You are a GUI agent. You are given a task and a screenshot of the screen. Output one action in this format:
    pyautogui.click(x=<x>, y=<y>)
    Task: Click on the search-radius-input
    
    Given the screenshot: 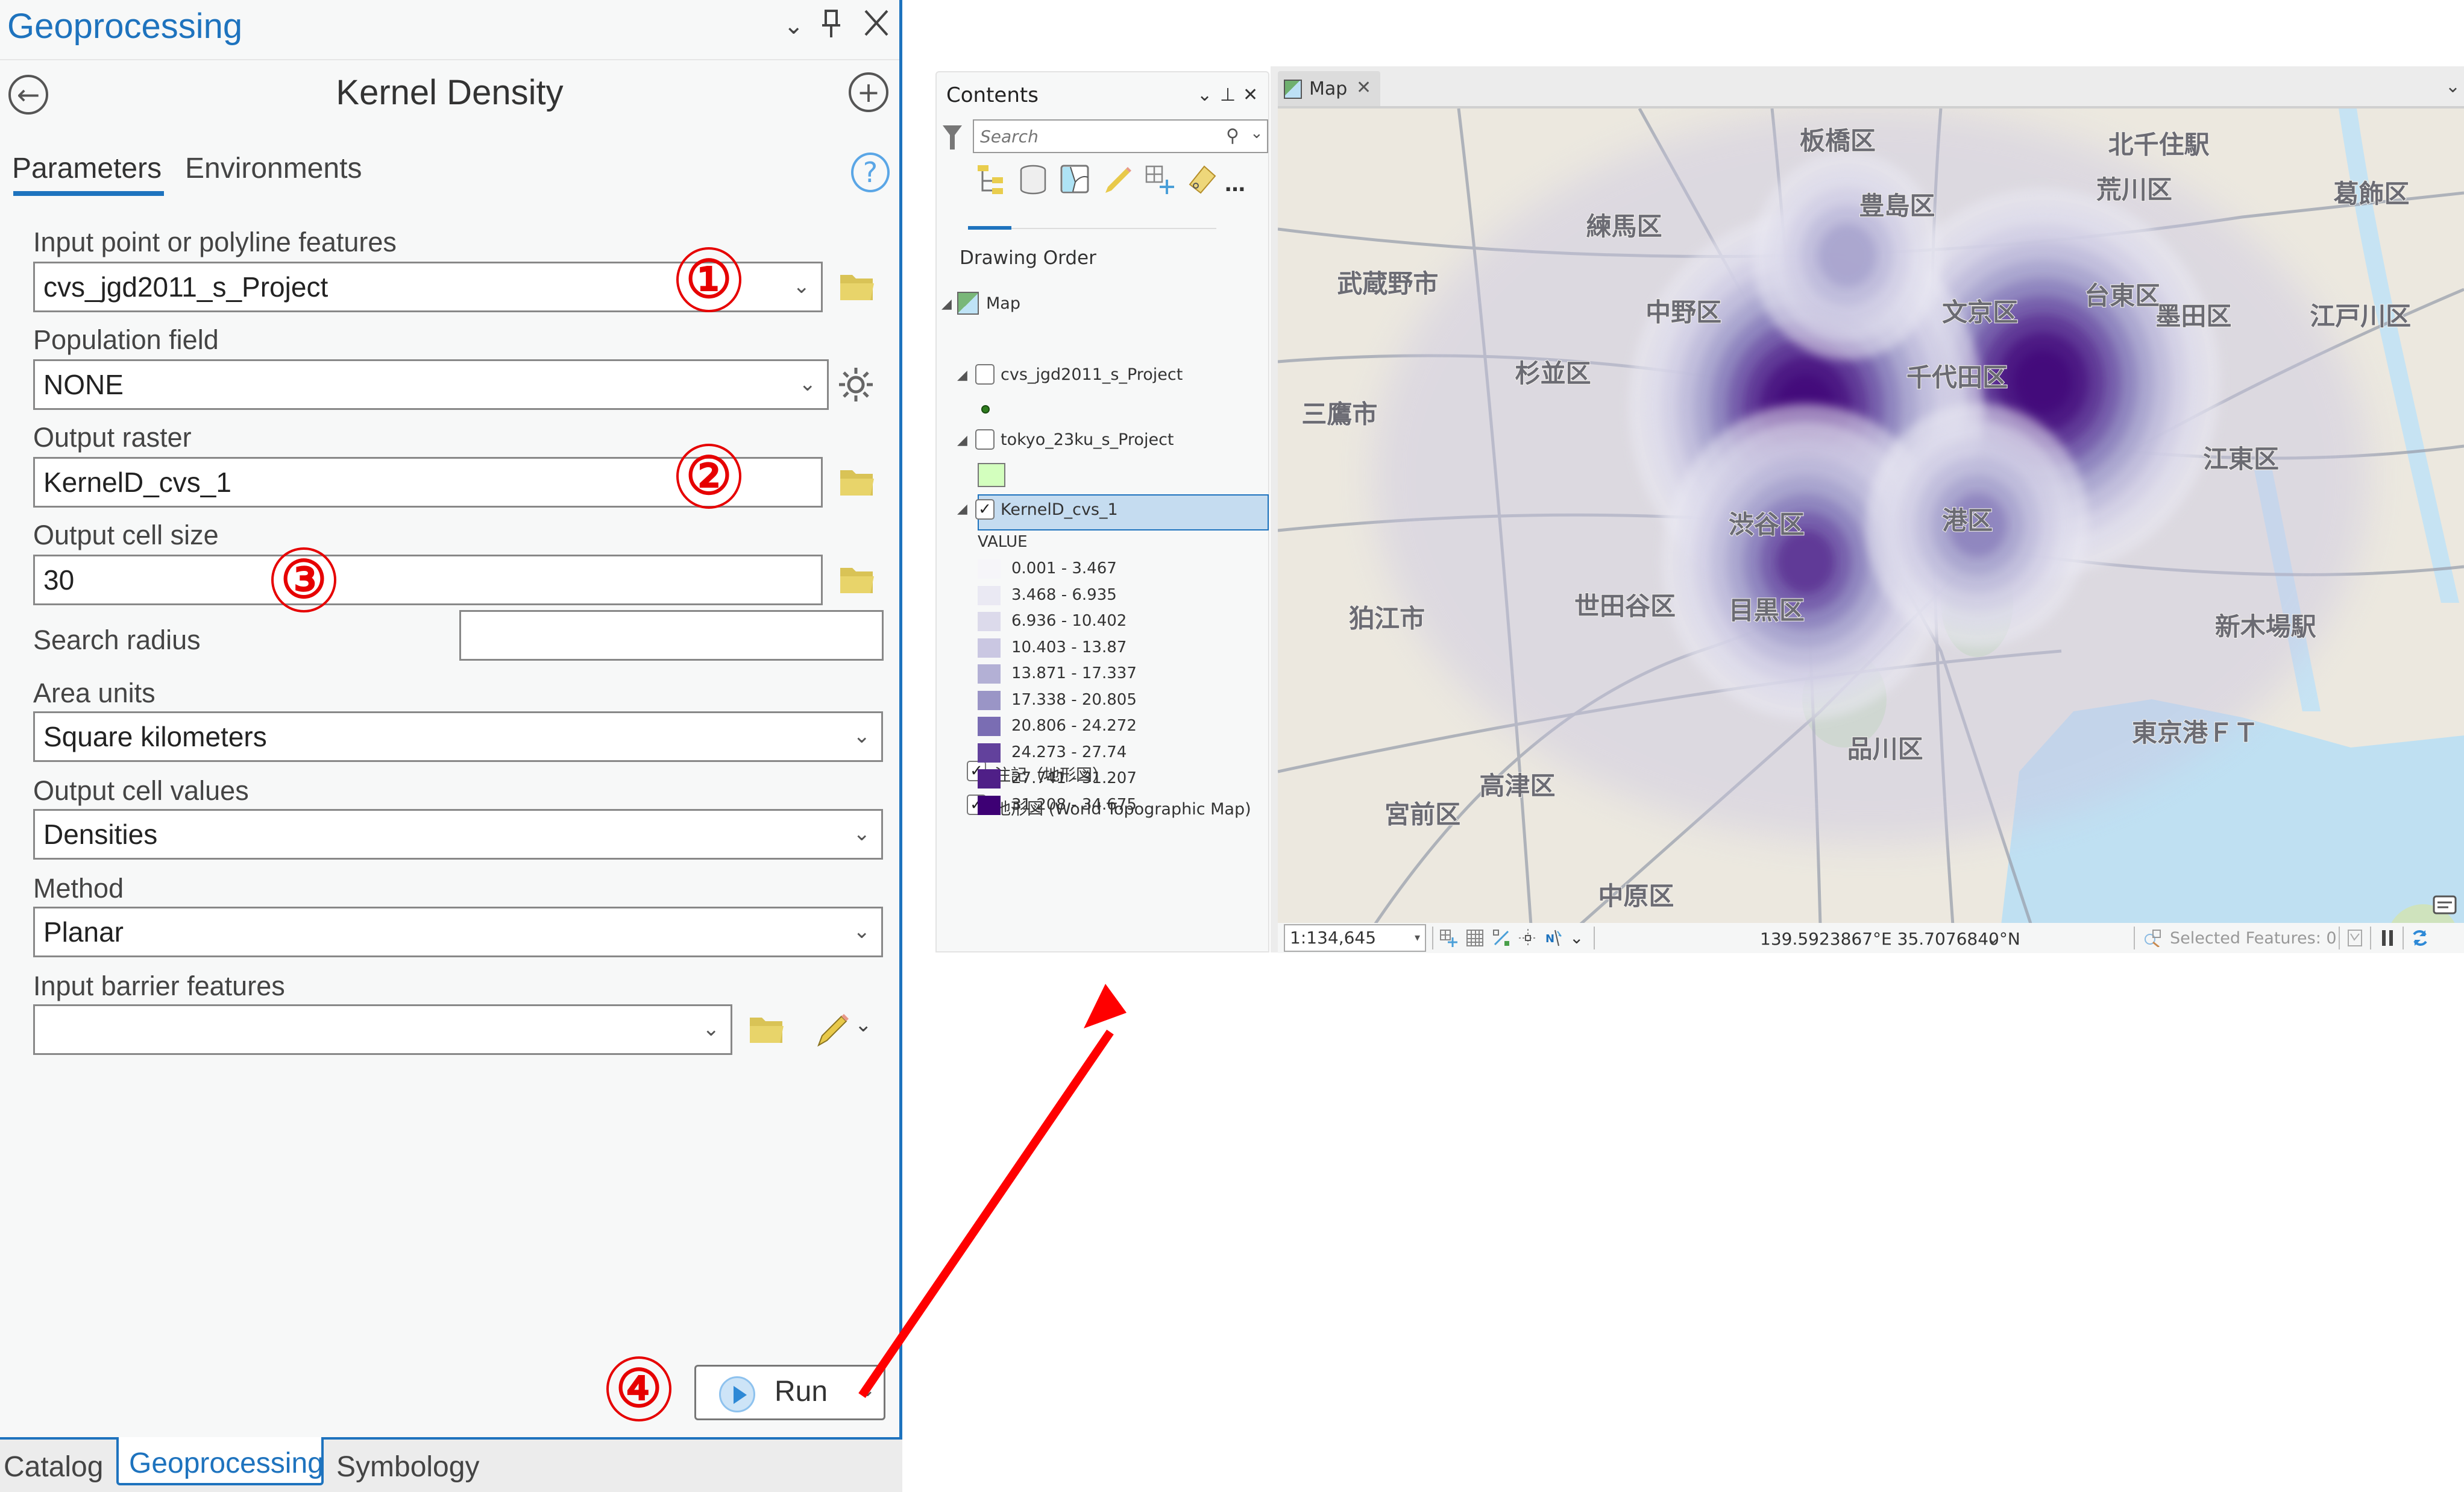 What is the action you would take?
    pyautogui.click(x=671, y=635)
    